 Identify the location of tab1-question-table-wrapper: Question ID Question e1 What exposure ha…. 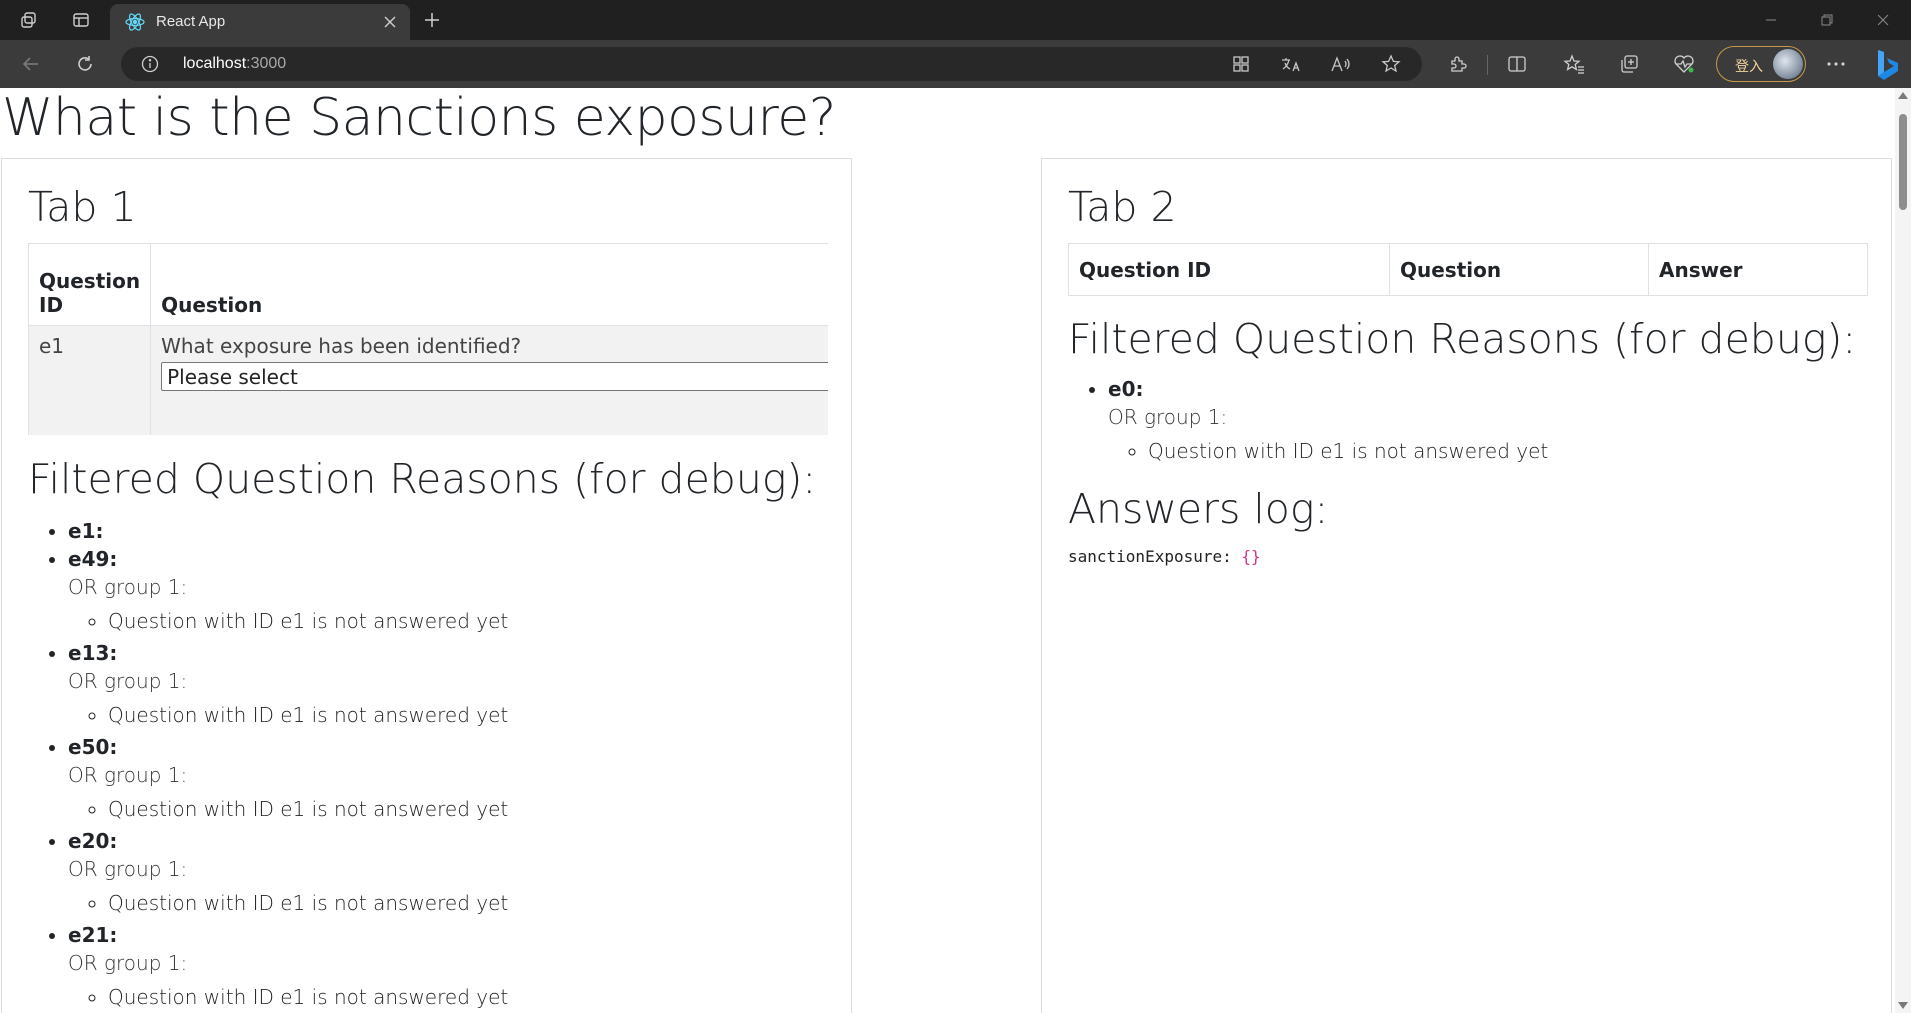
(428, 339).